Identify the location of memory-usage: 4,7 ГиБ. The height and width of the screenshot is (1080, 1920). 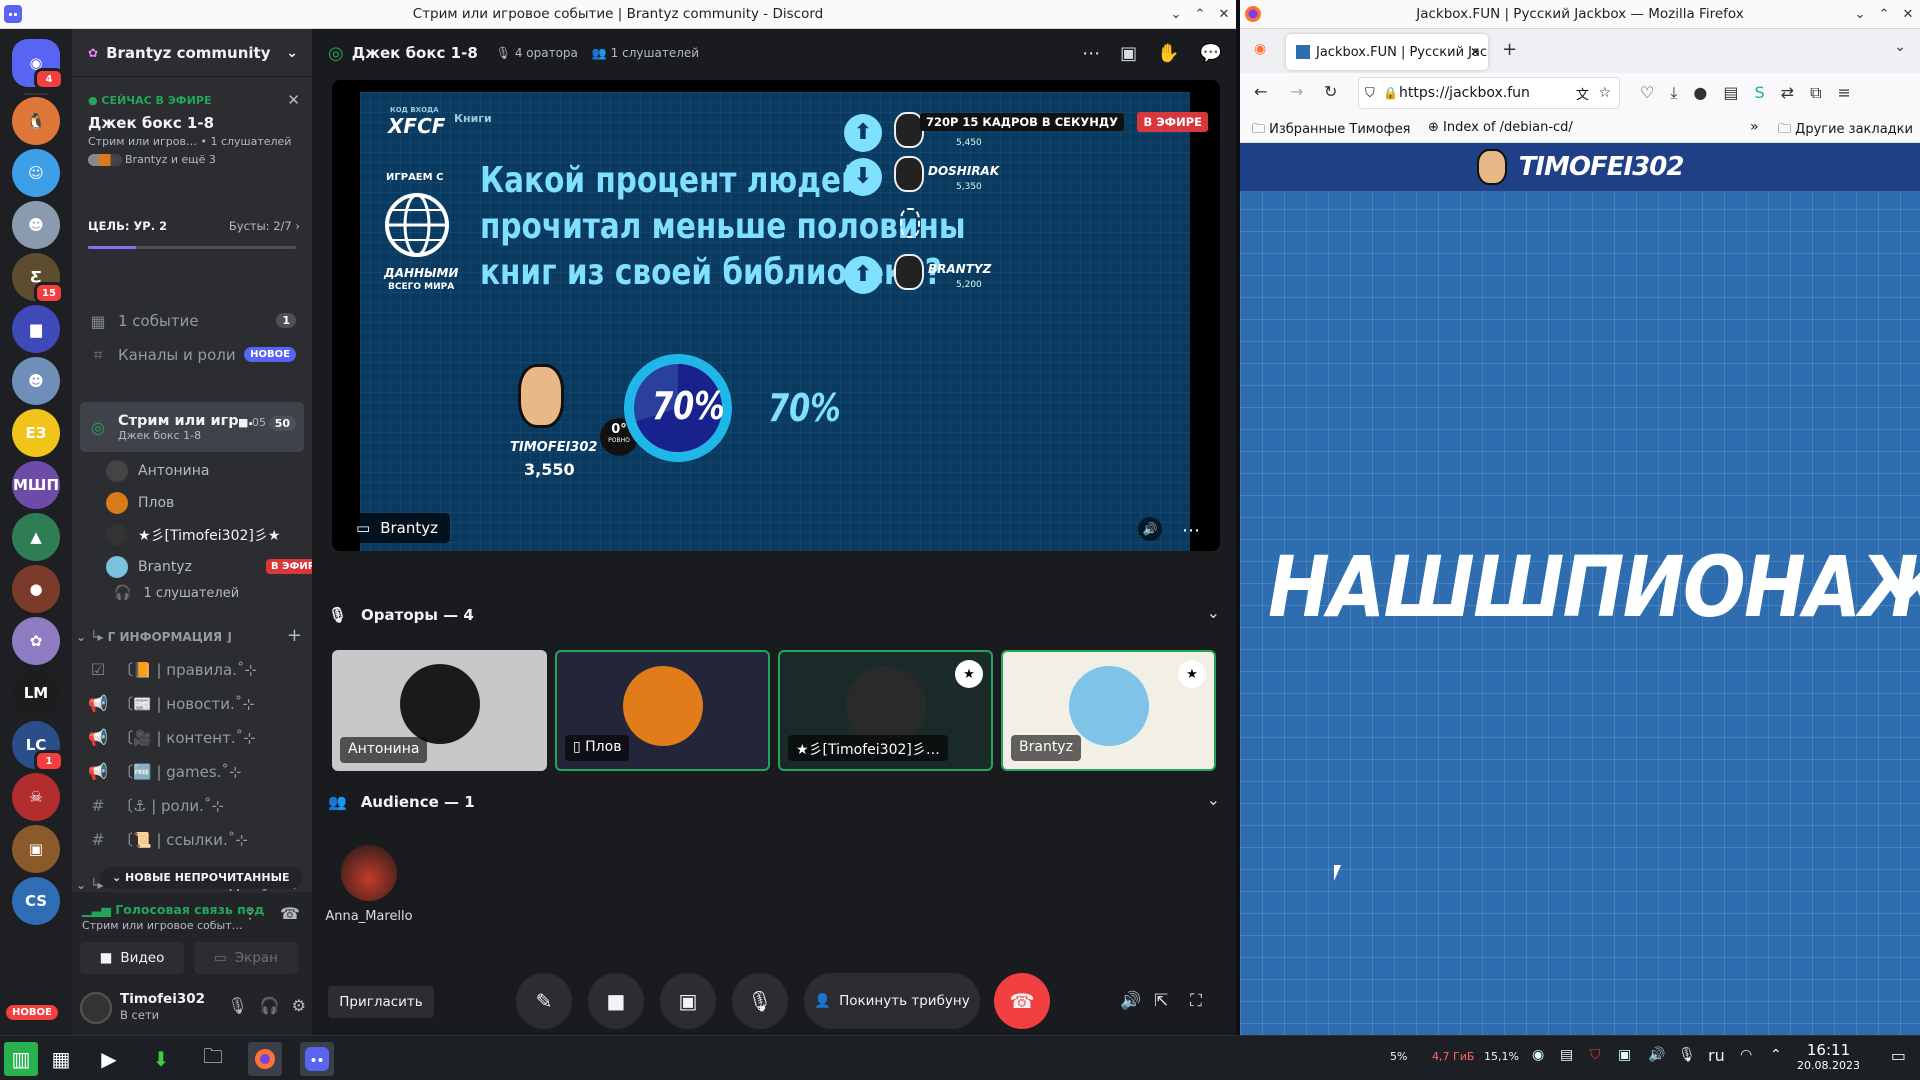
(1453, 1056).